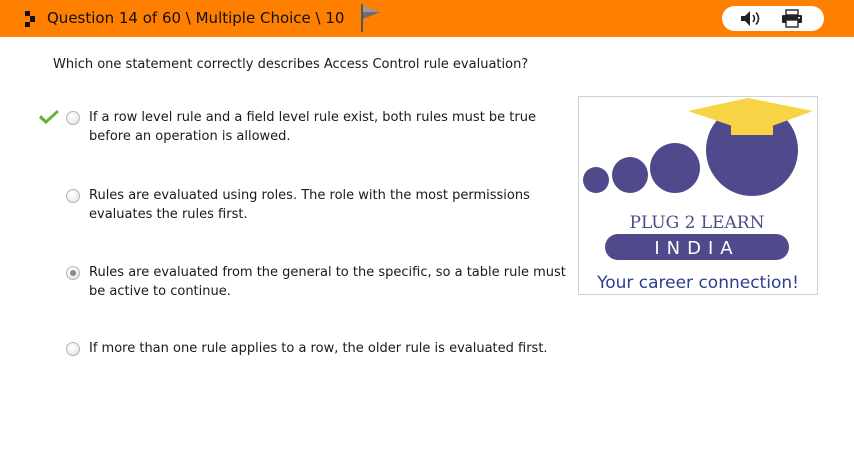 This screenshot has height=466, width=854. I want to click on logo-country-text: INDIA, so click(696, 248).